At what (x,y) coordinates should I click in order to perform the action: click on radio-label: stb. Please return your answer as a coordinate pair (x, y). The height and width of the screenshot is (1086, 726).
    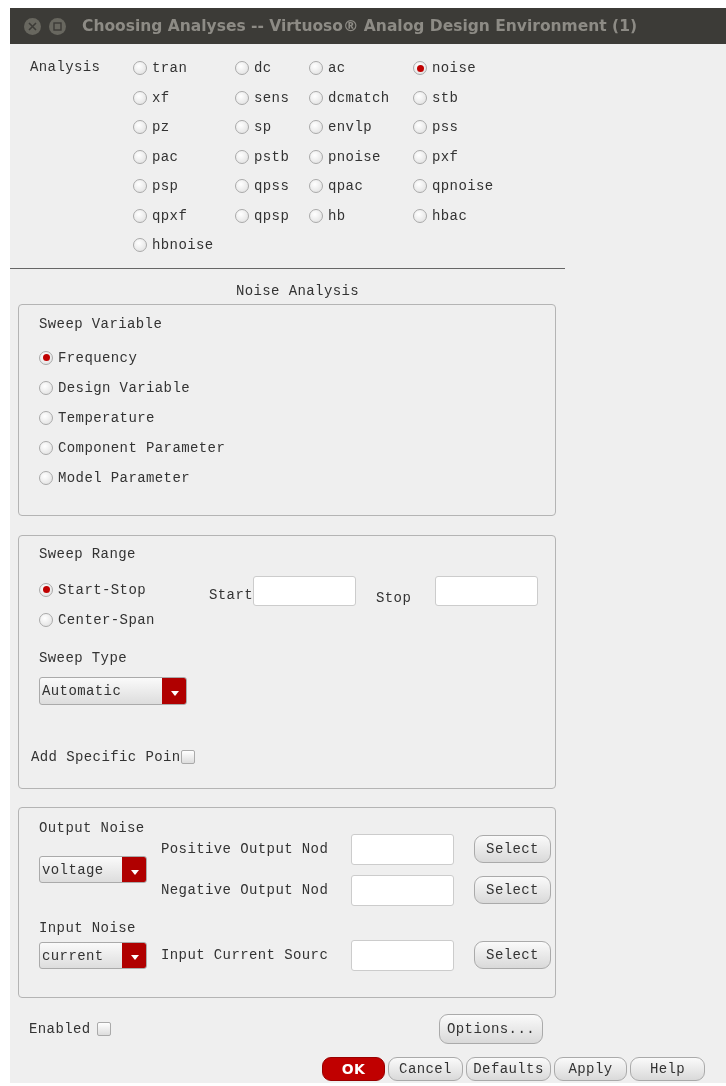
    Looking at the image, I should click on (445, 97).